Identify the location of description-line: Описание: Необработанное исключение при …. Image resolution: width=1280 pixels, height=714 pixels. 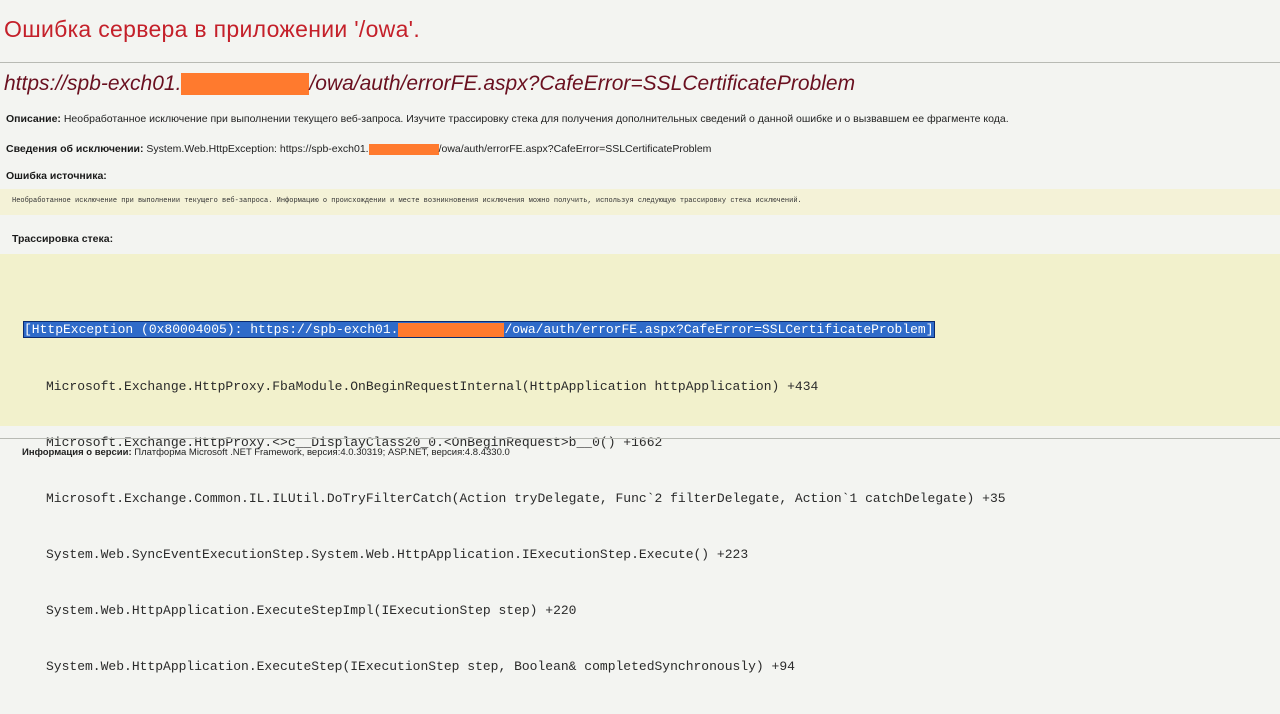
(507, 119).